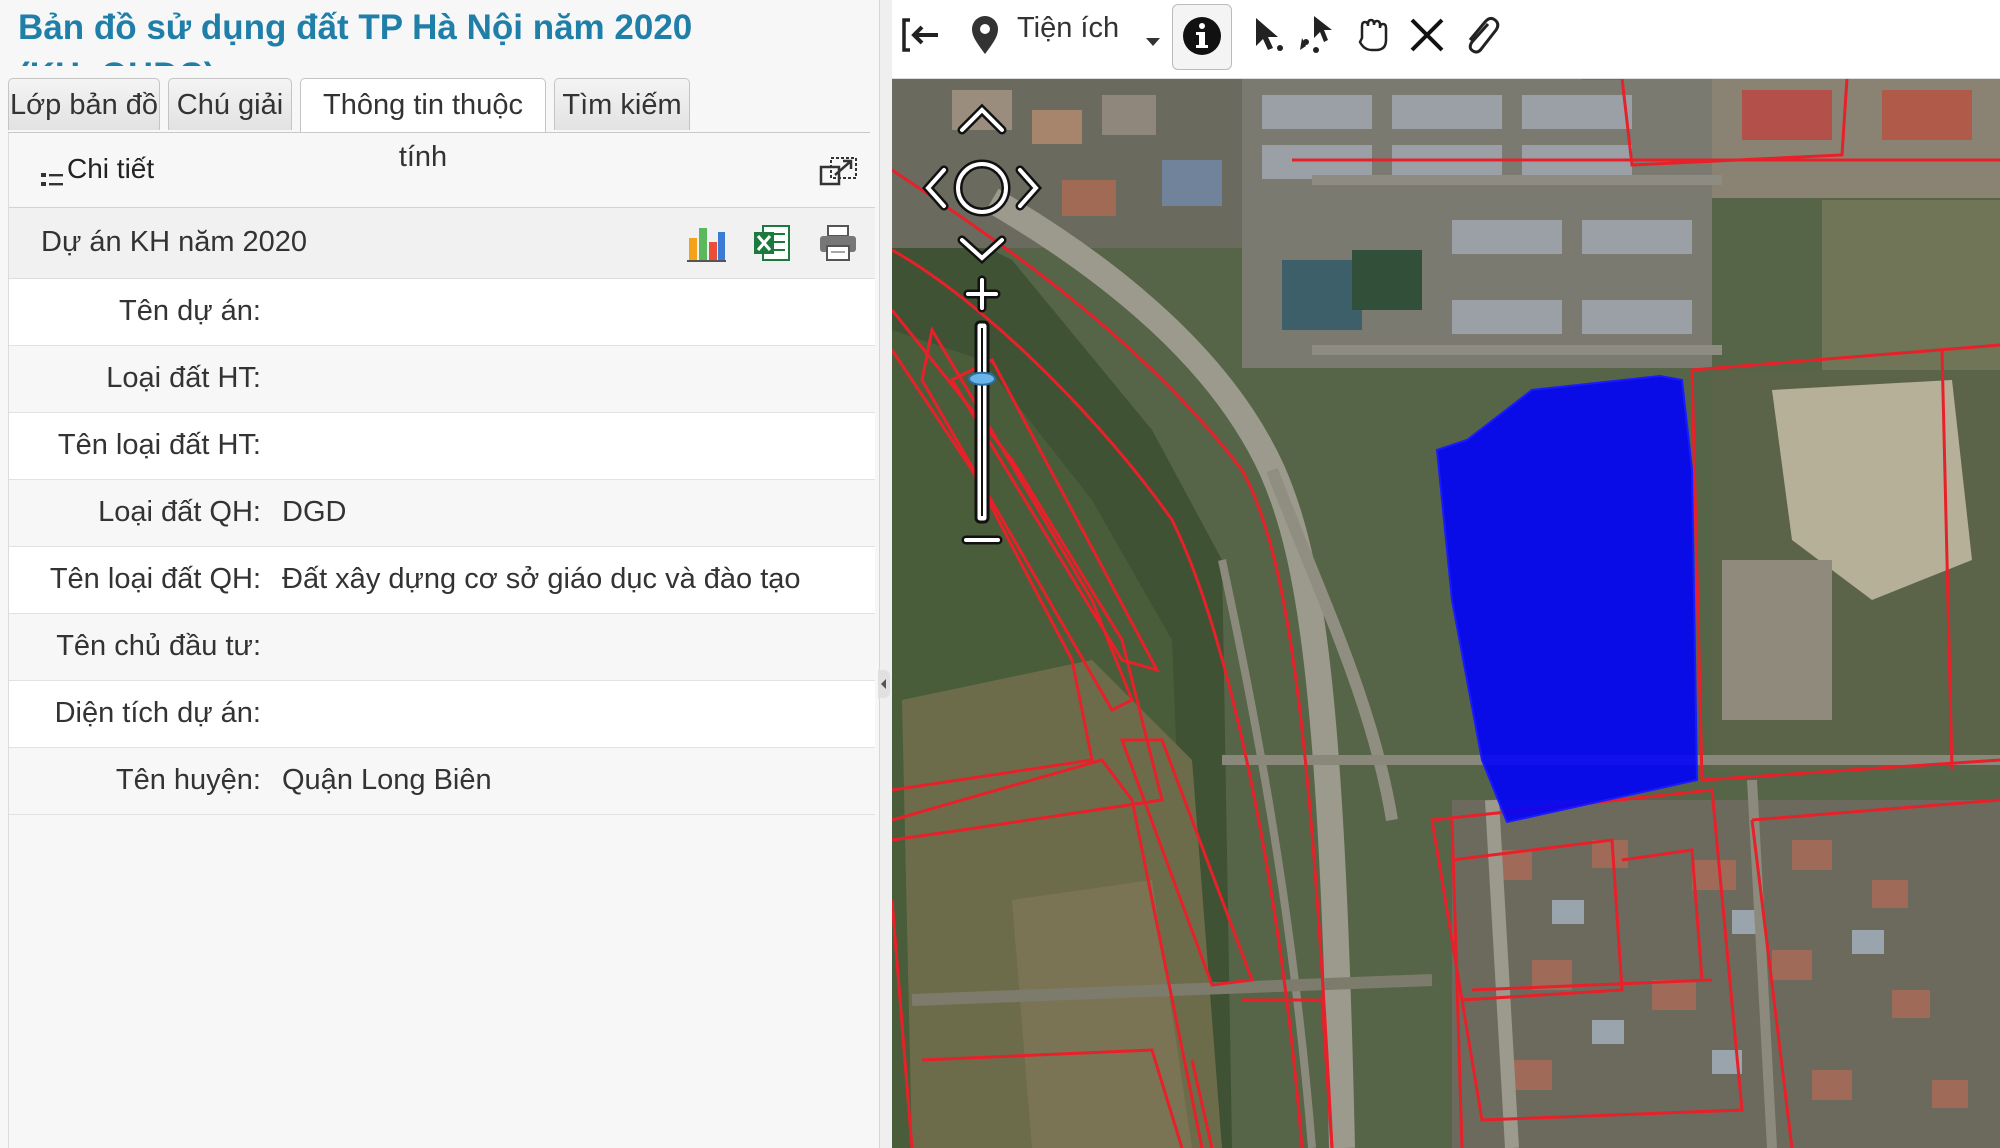 The height and width of the screenshot is (1148, 2000). What do you see at coordinates (188, 780) in the screenshot?
I see `attribute-label: Tên huyện:` at bounding box center [188, 780].